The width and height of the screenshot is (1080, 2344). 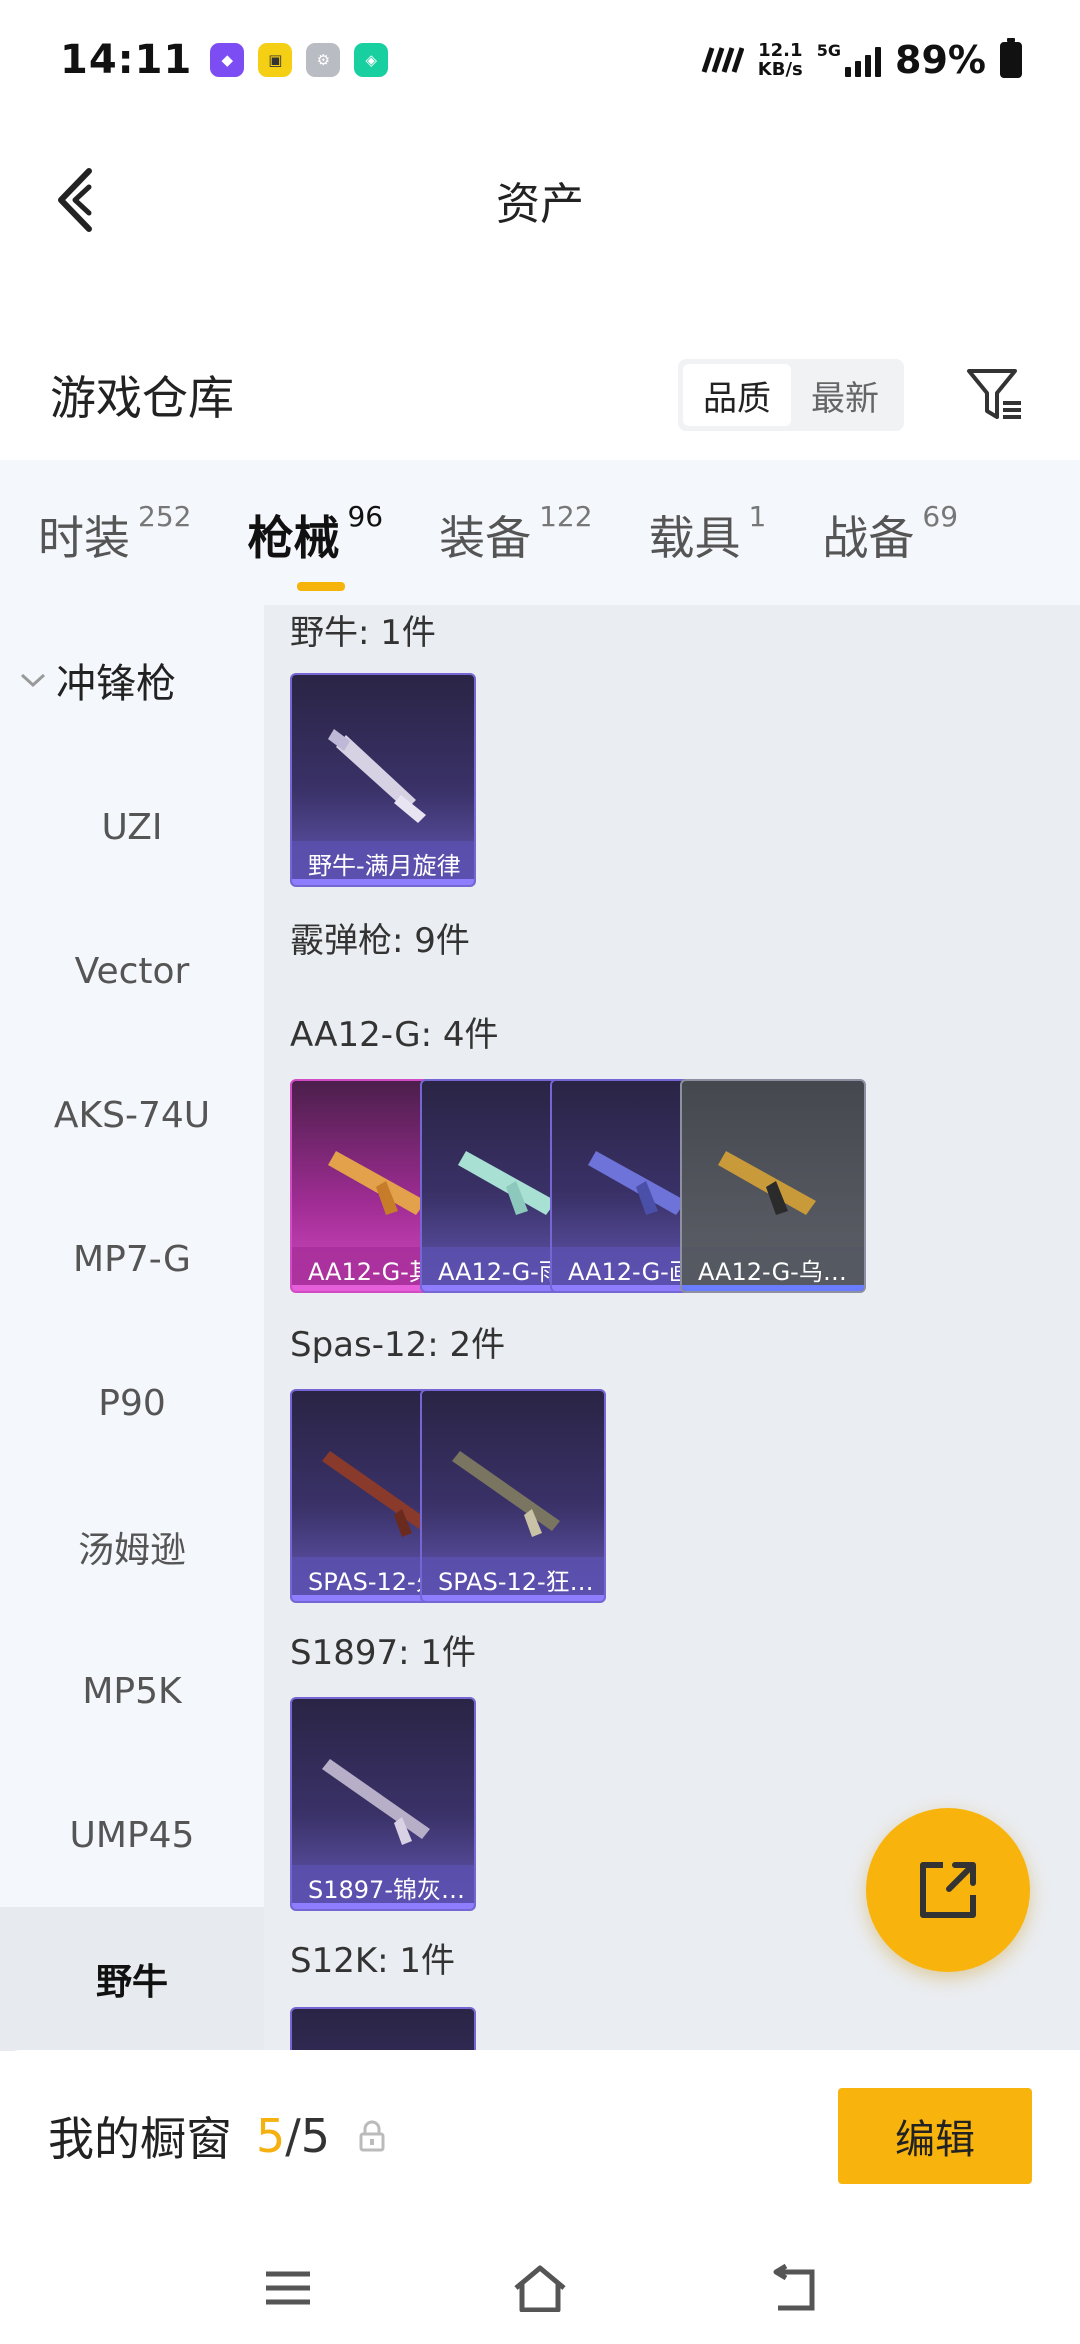 I want to click on sidebar-item-aks74u: AKS-74U, so click(x=132, y=1115).